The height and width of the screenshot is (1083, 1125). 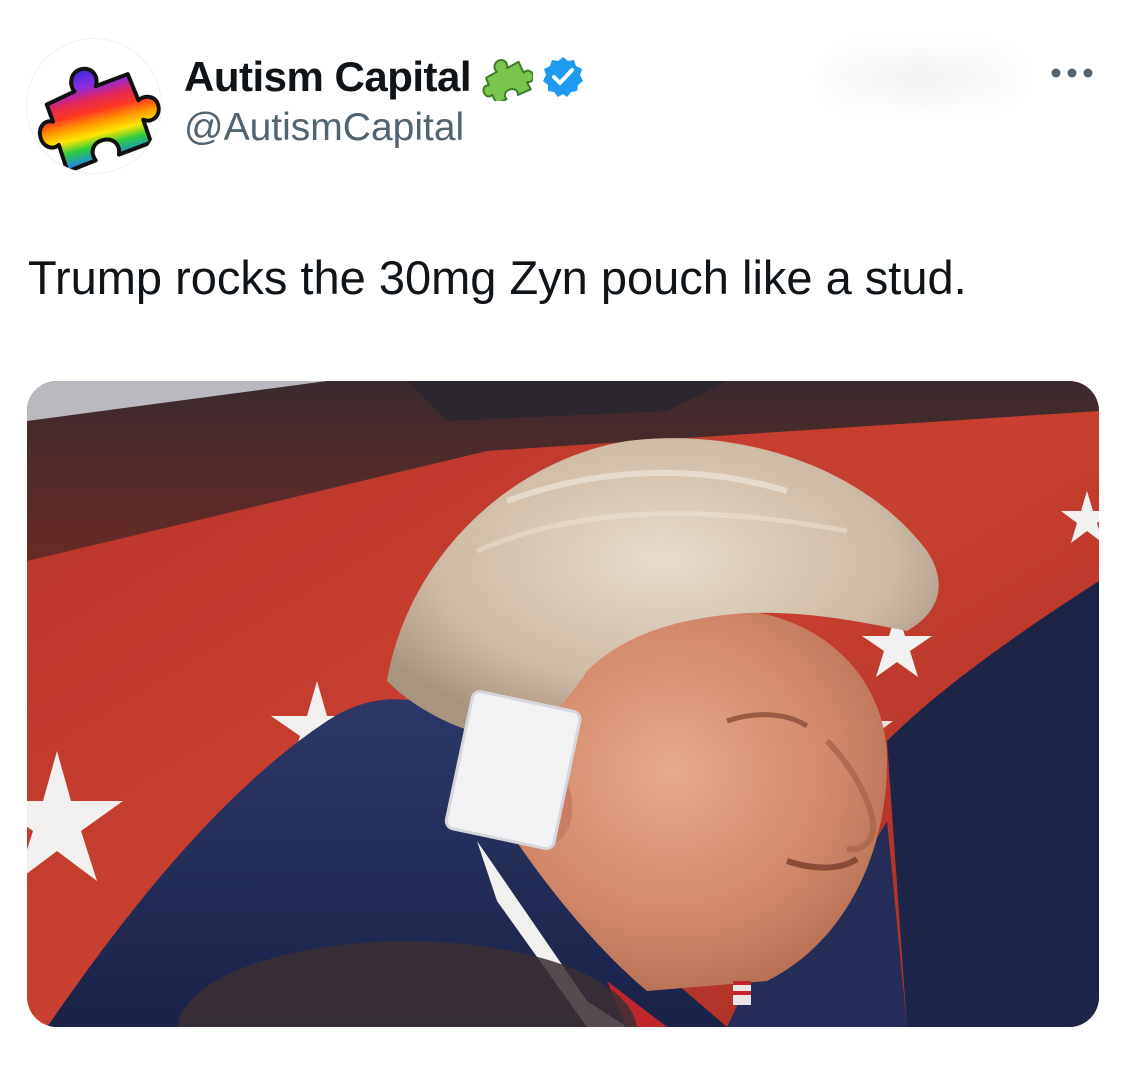 I want to click on rainbow-puzzle-piece-icon, so click(x=99, y=119).